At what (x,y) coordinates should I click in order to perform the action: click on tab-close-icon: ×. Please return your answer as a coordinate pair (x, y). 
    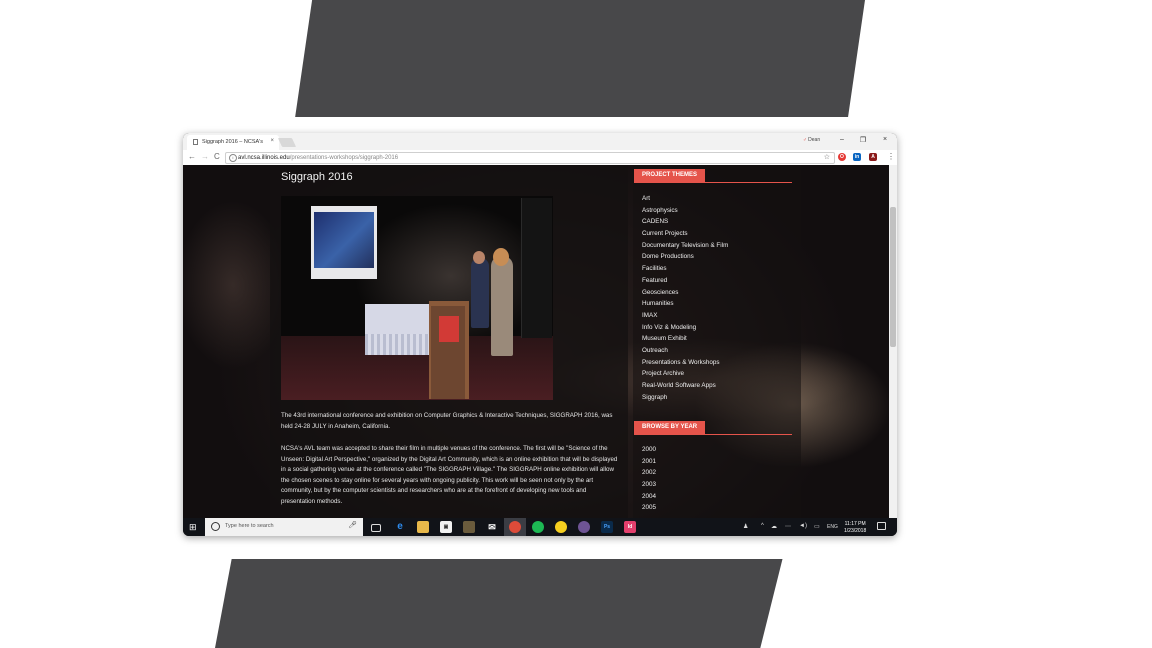
    Looking at the image, I should click on (272, 141).